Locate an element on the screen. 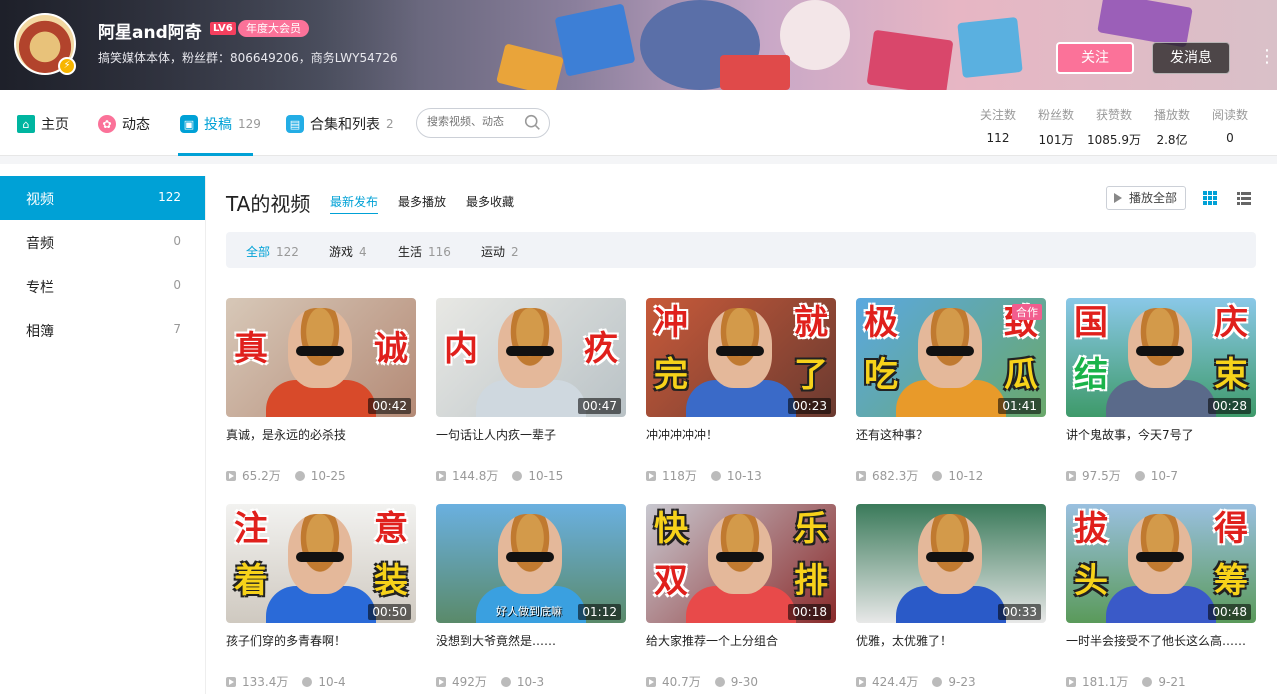 The width and height of the screenshot is (1277, 694). video-meta: 682.3万 10-12 is located at coordinates (919, 475).